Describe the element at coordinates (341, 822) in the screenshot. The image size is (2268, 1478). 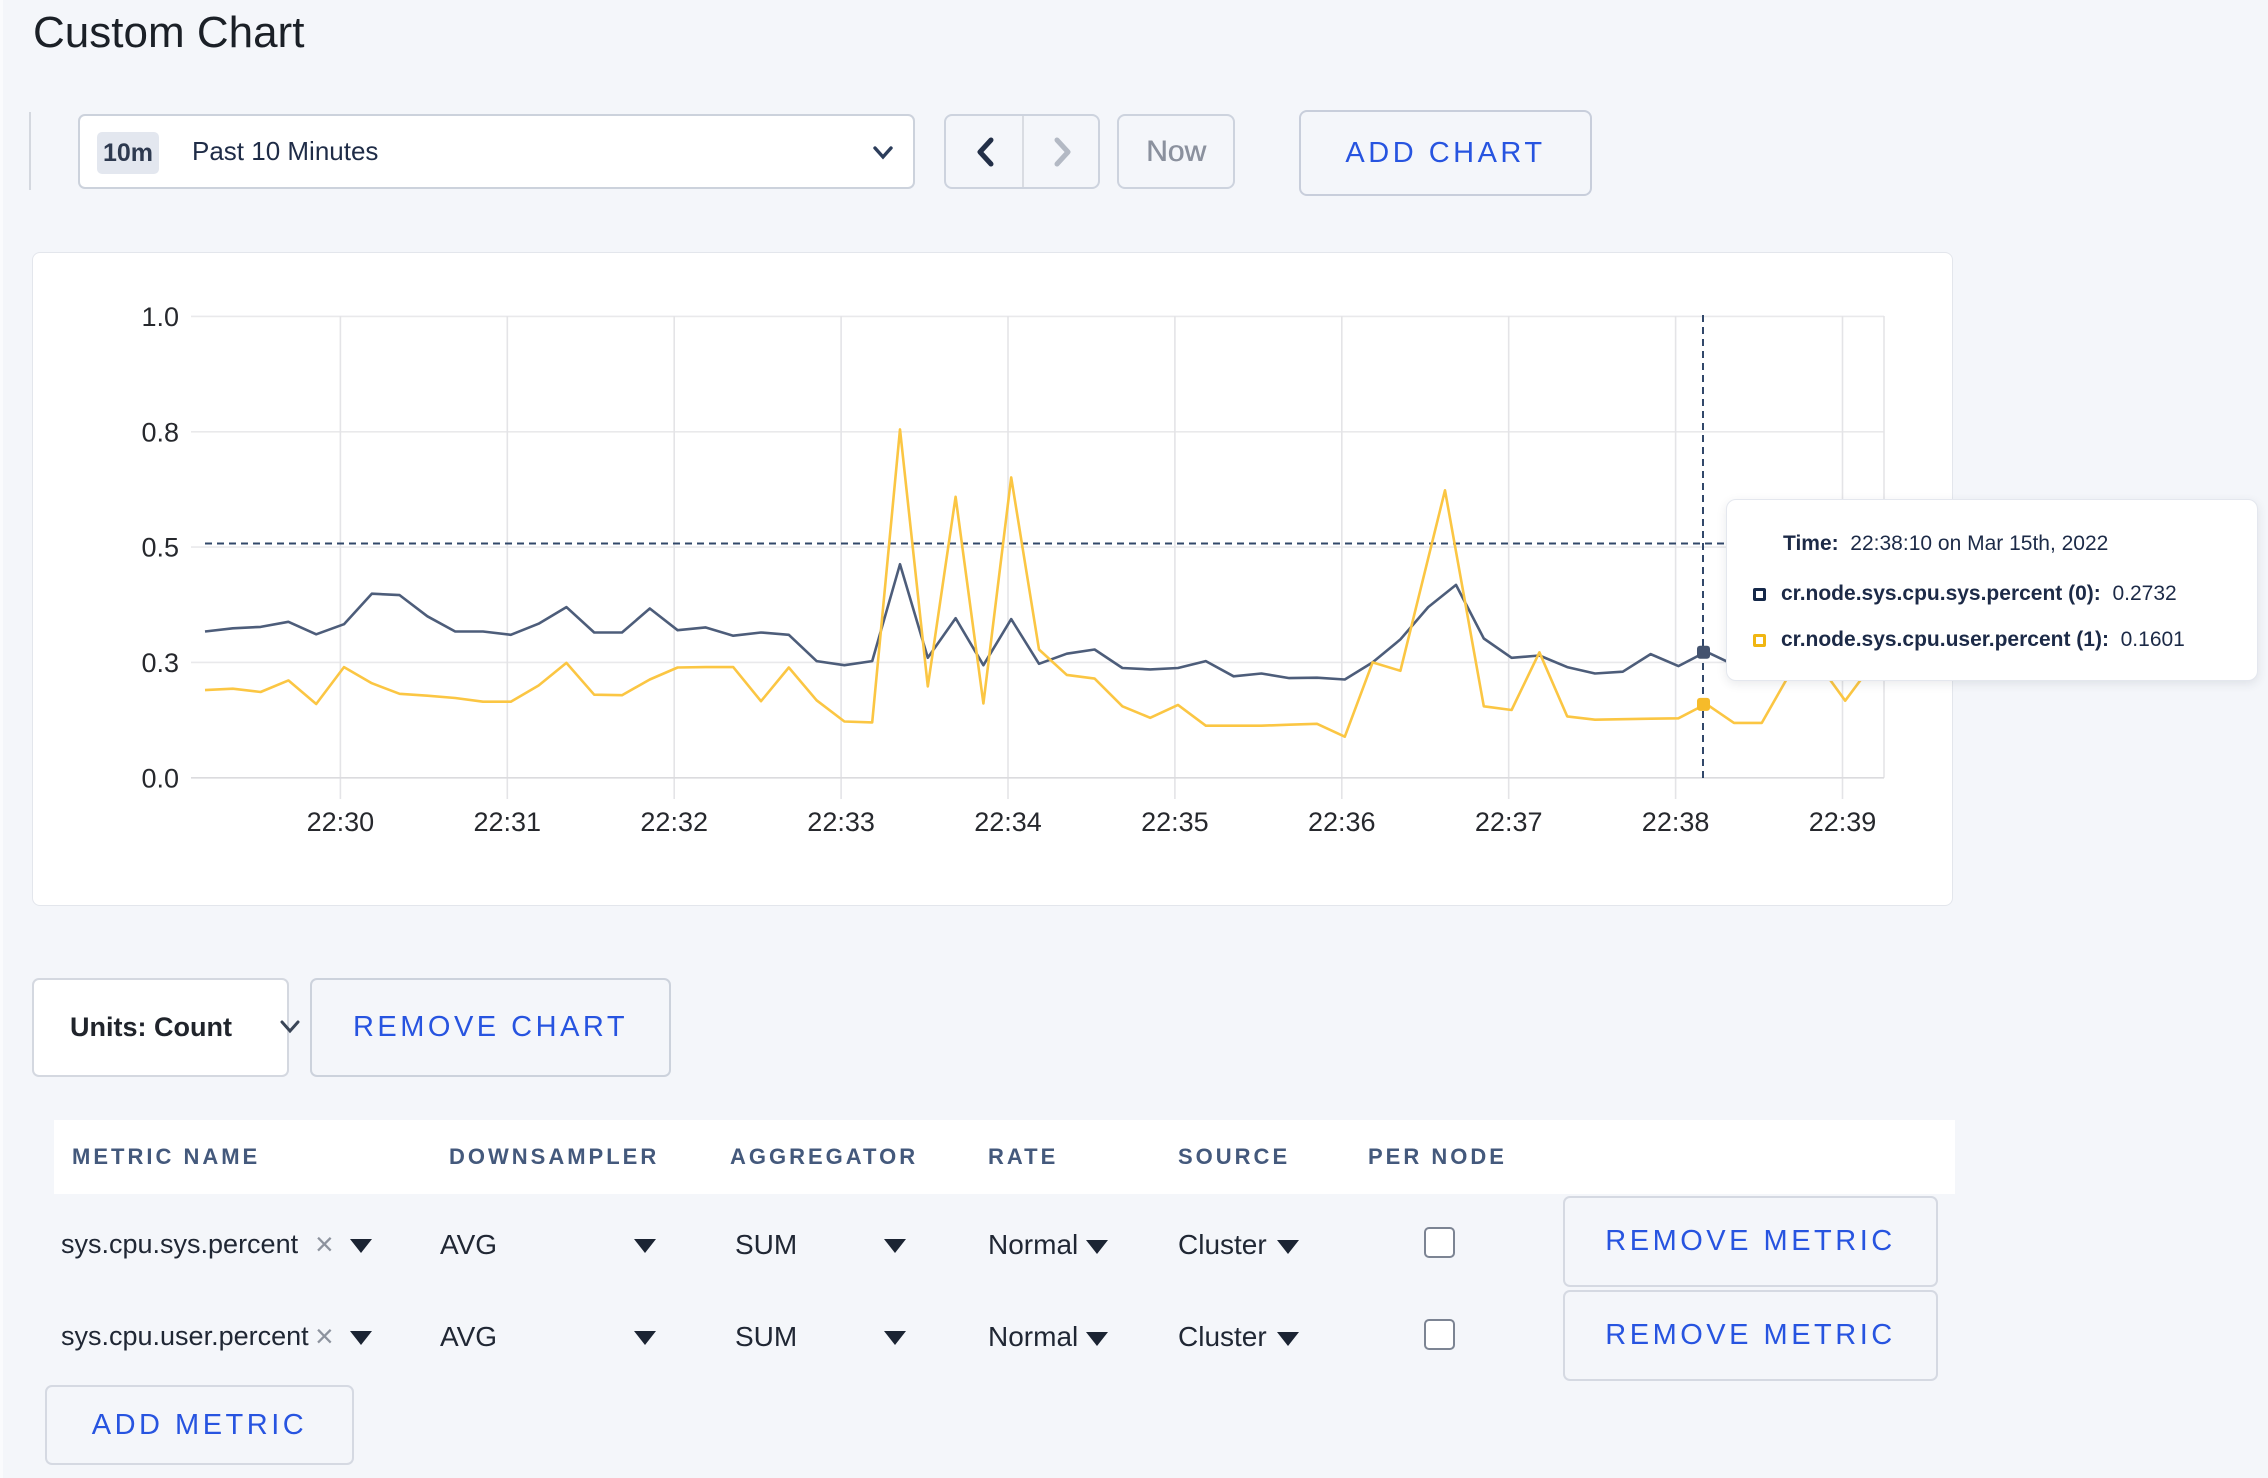
I see `svg-text: 22:30` at that location.